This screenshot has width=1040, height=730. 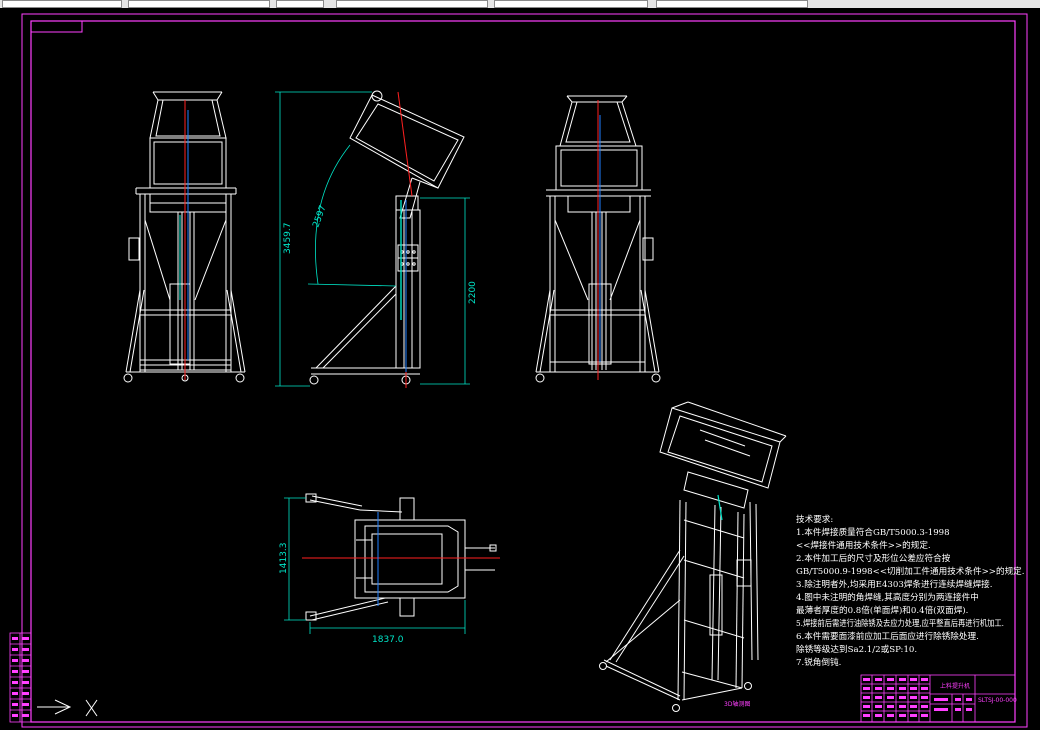 What do you see at coordinates (955, 686) in the screenshot?
I see `title-block-name: 上料提升机` at bounding box center [955, 686].